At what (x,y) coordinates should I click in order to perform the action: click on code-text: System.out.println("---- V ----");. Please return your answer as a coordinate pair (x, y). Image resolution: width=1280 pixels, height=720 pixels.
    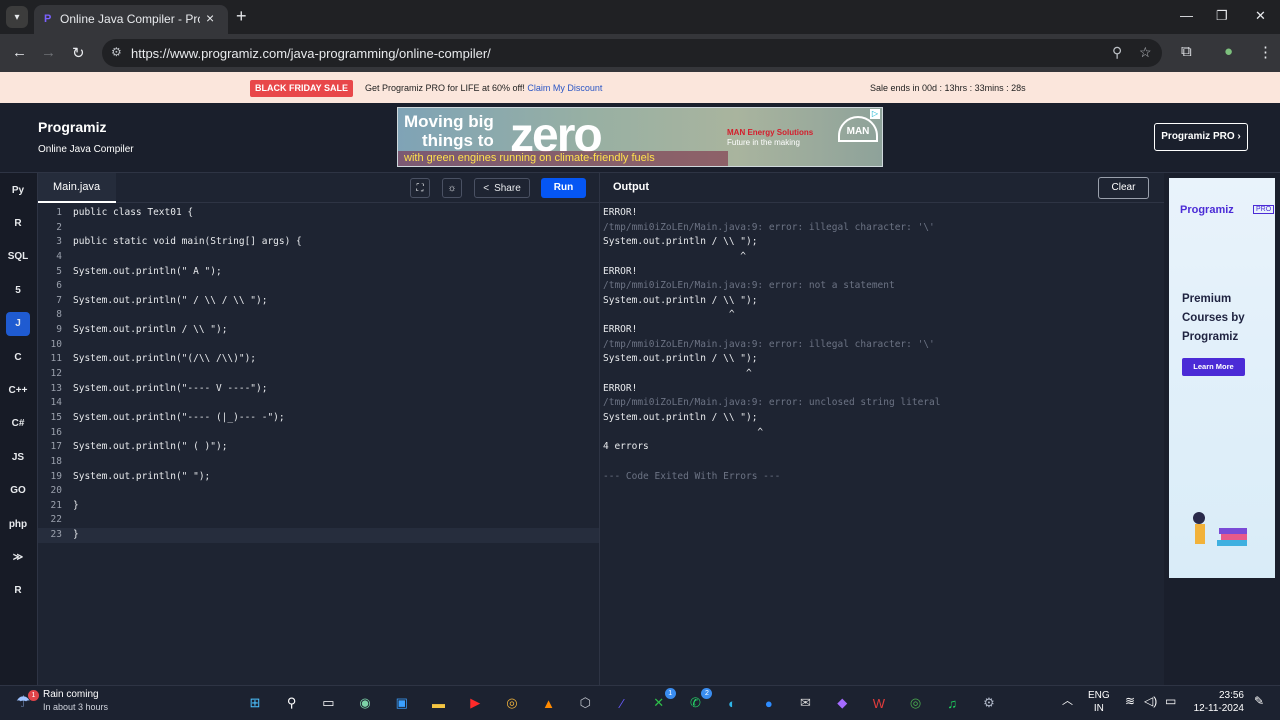
    Looking at the image, I should click on (170, 388).